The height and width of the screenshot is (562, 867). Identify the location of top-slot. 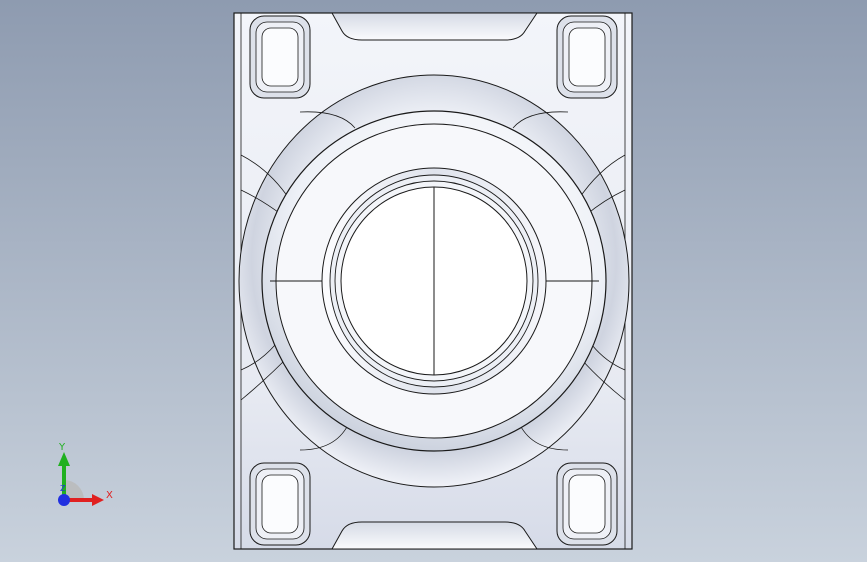
(434, 26).